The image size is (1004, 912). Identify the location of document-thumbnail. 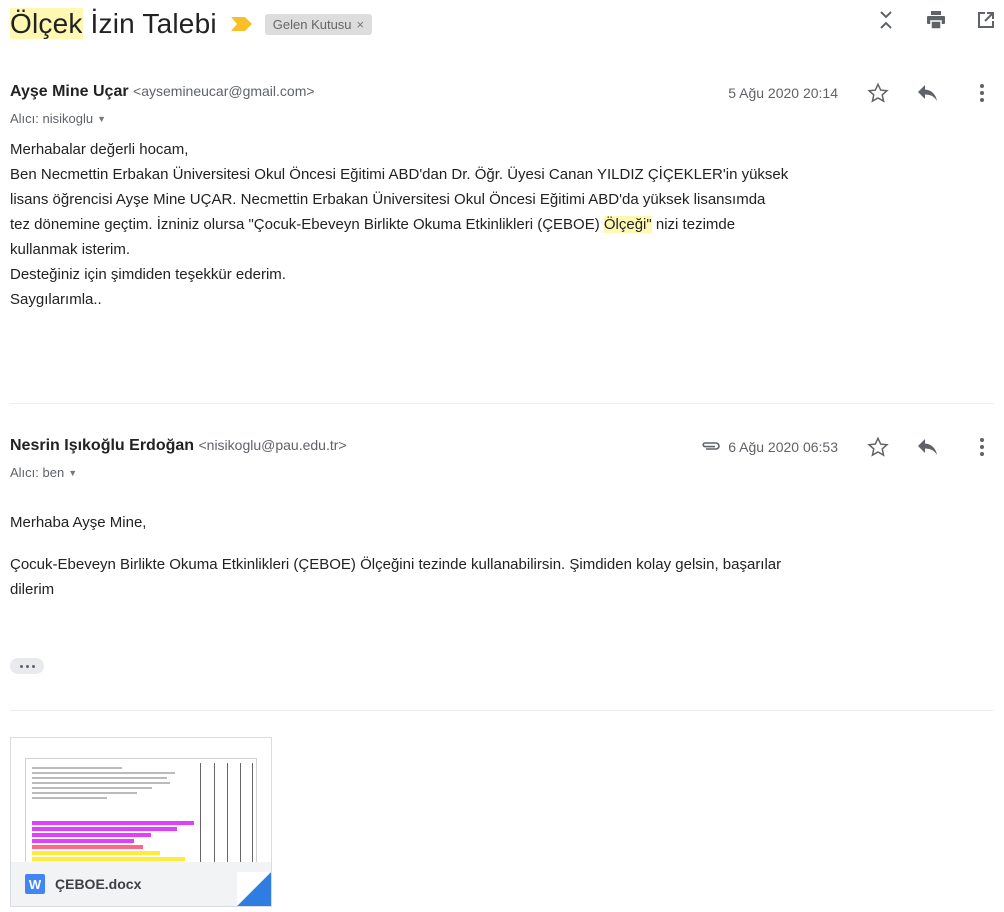
(141, 814).